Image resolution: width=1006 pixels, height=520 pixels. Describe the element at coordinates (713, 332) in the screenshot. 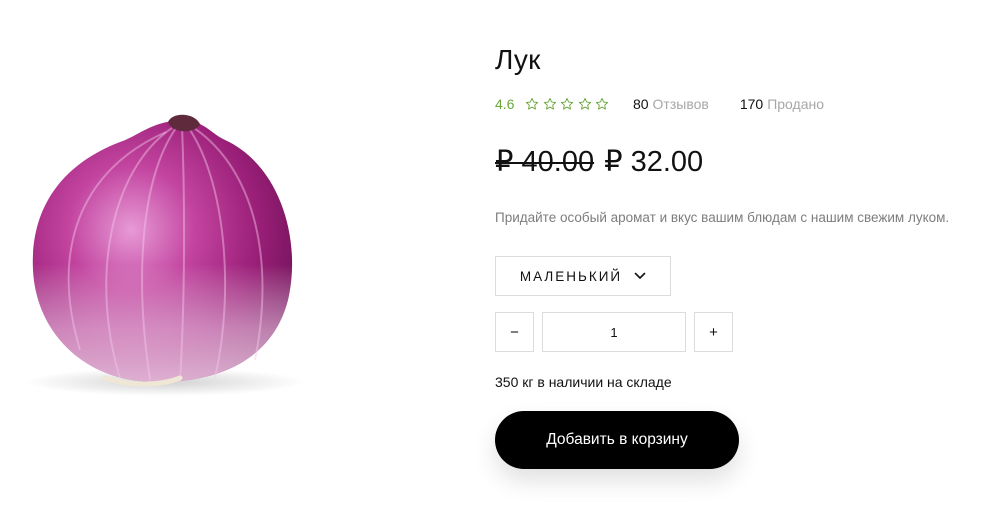

I see `increment-quantity-button: +` at that location.